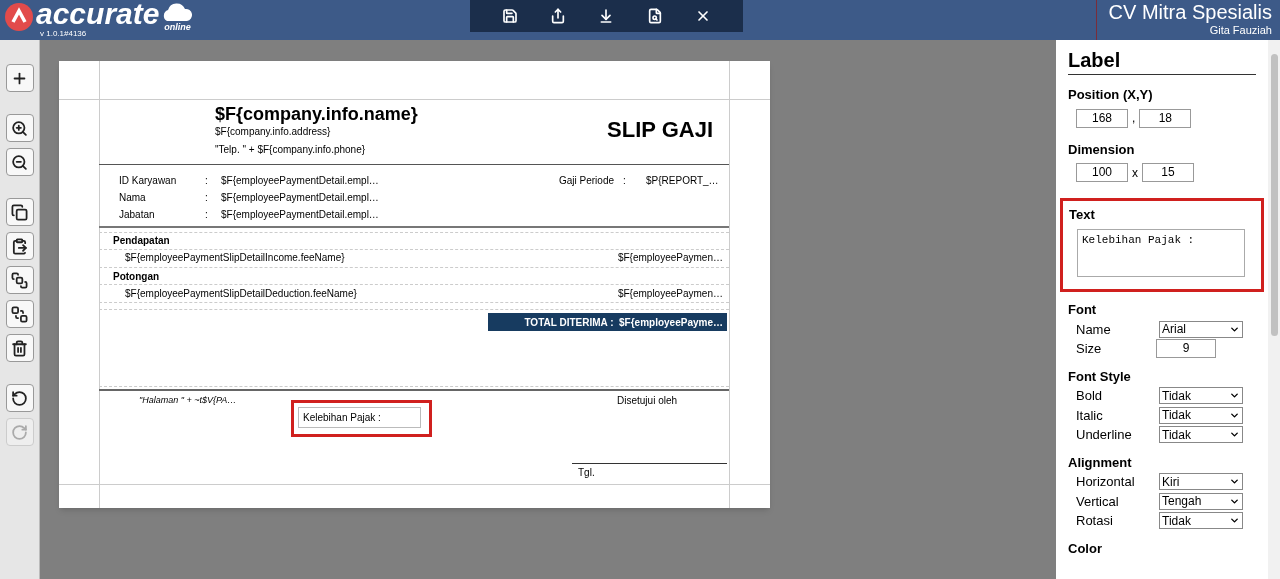  What do you see at coordinates (137, 215) in the screenshot?
I see `field-label: Jabatan` at bounding box center [137, 215].